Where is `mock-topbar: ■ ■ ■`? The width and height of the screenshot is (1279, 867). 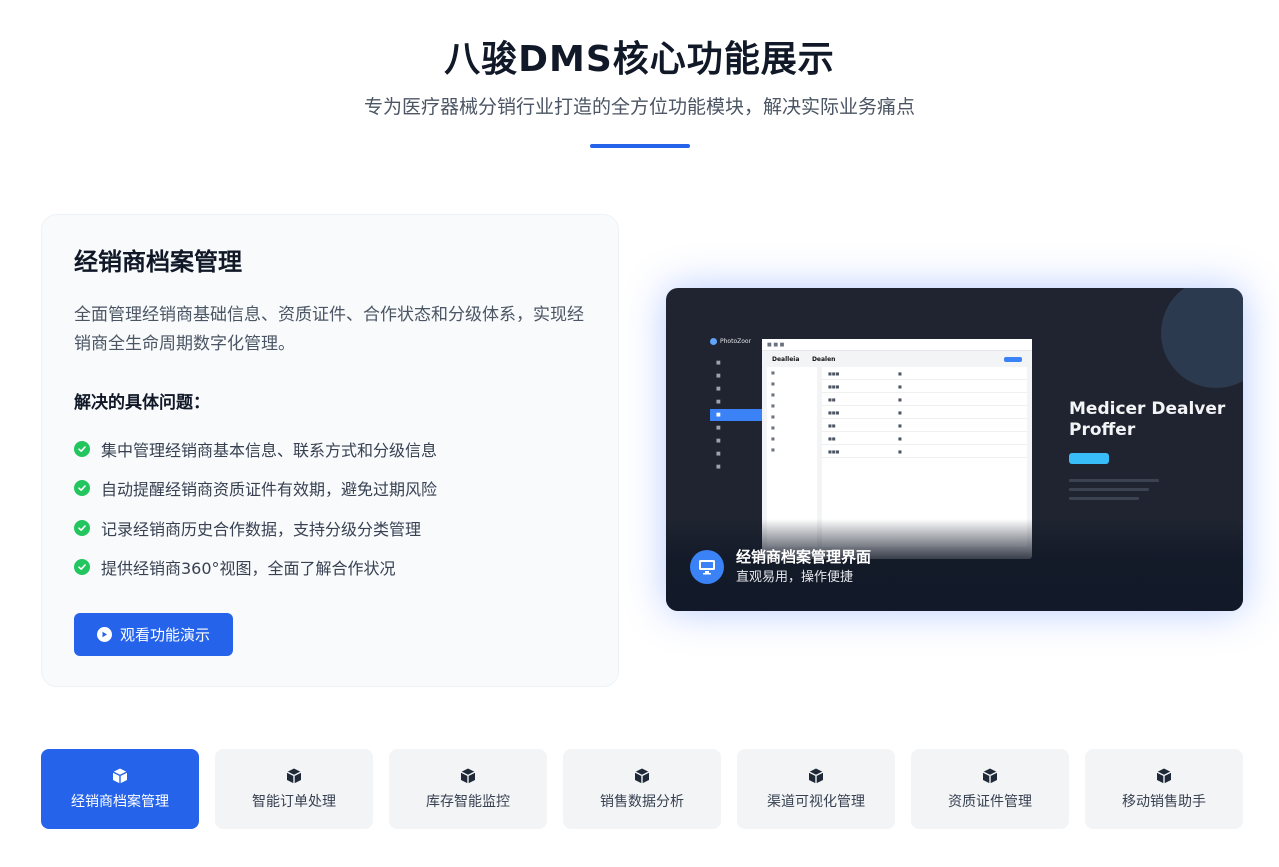
mock-topbar: ■ ■ ■ is located at coordinates (897, 345).